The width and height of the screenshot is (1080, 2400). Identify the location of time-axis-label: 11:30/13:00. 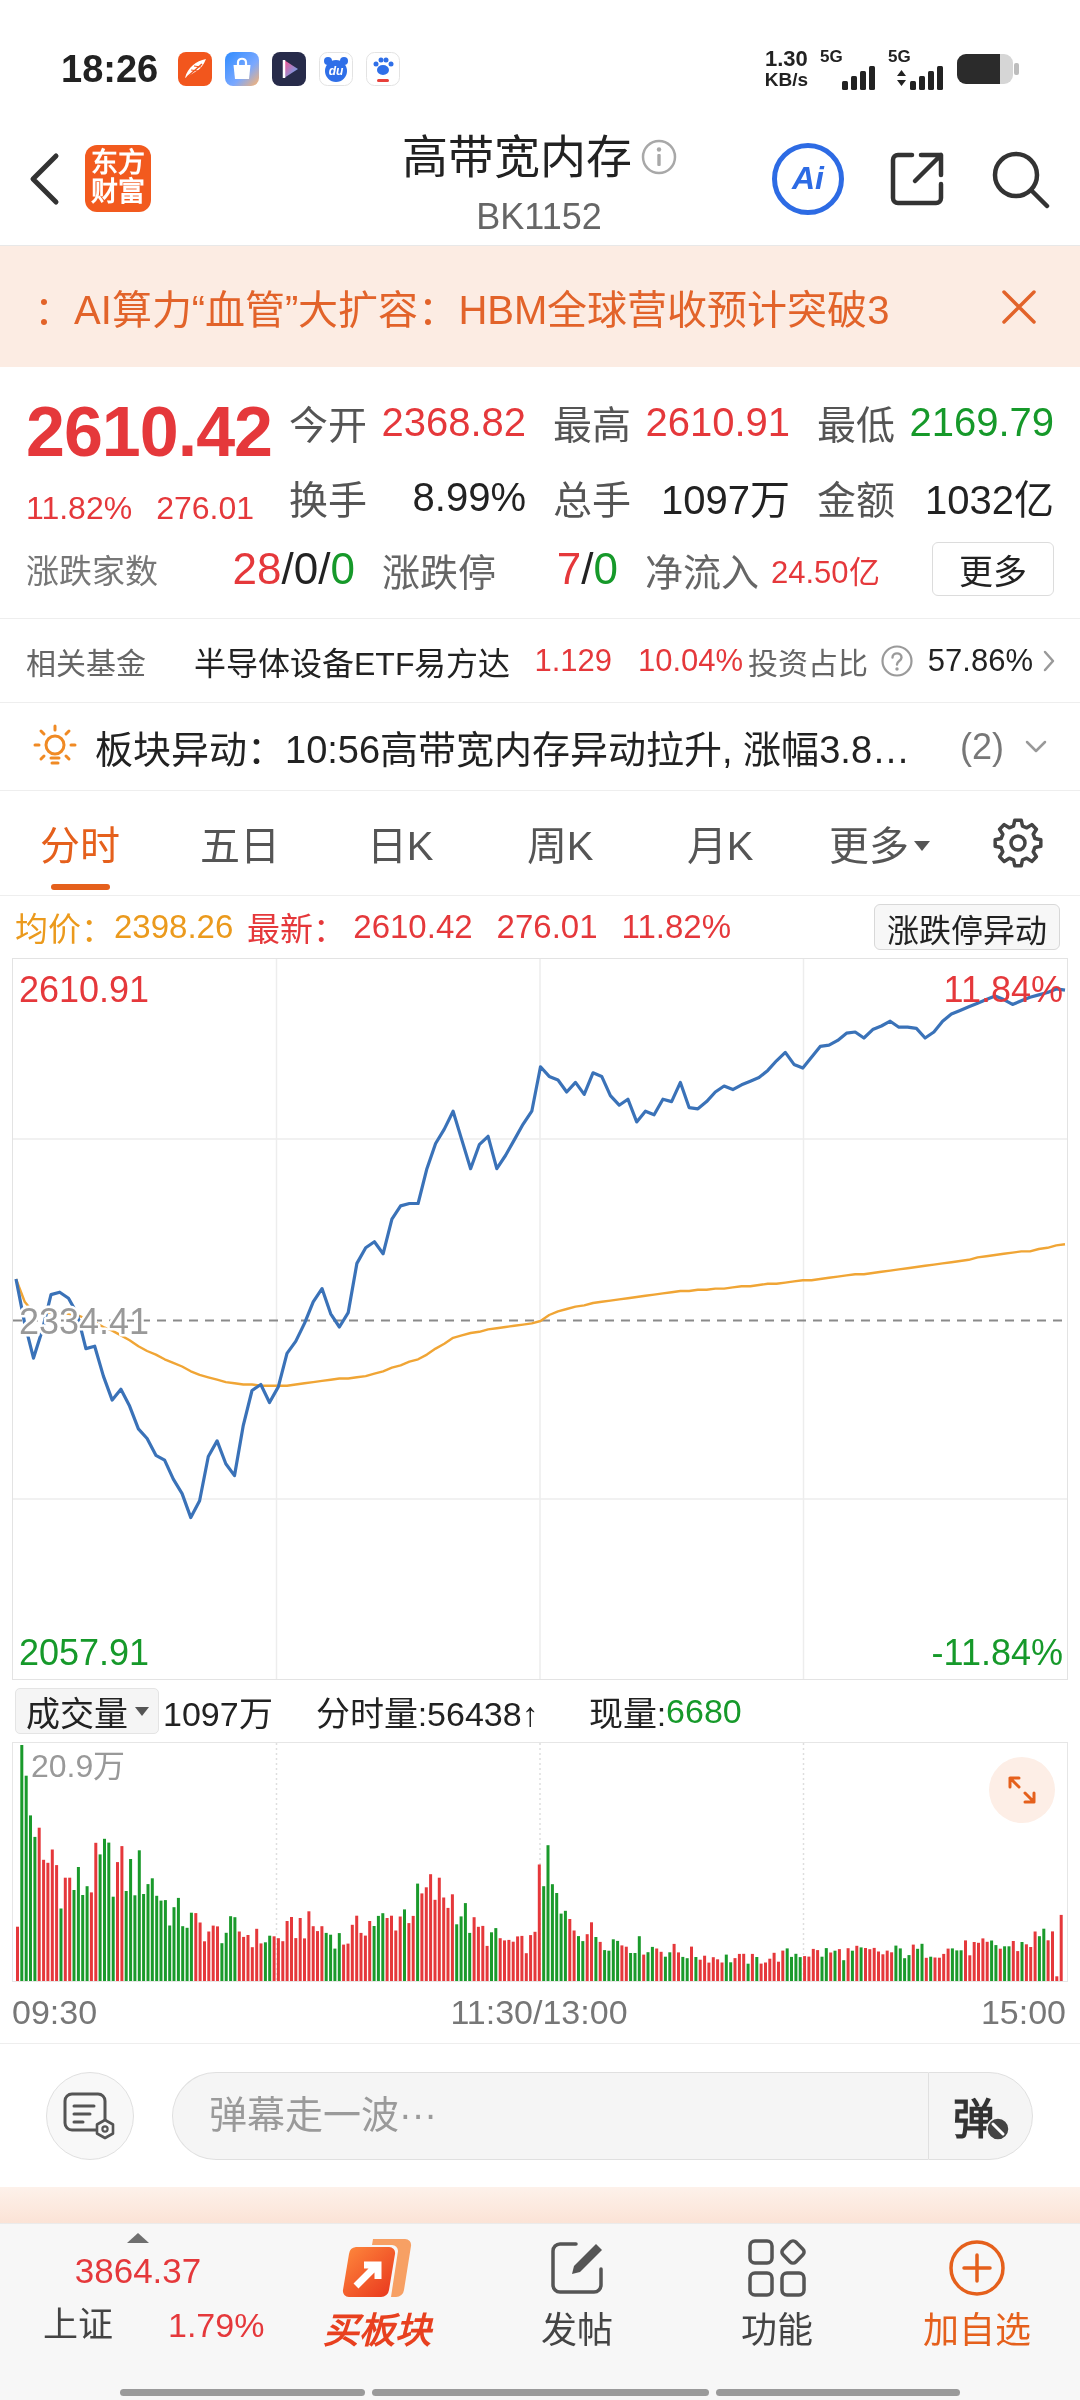
(539, 2012).